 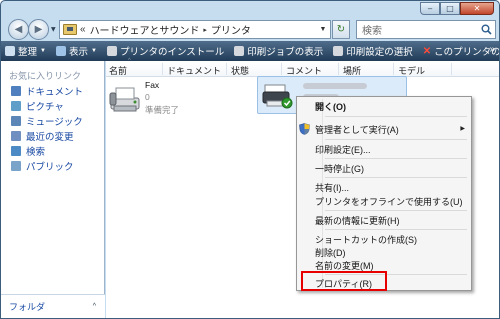 I want to click on fax-status: 準備完了, so click(x=162, y=110).